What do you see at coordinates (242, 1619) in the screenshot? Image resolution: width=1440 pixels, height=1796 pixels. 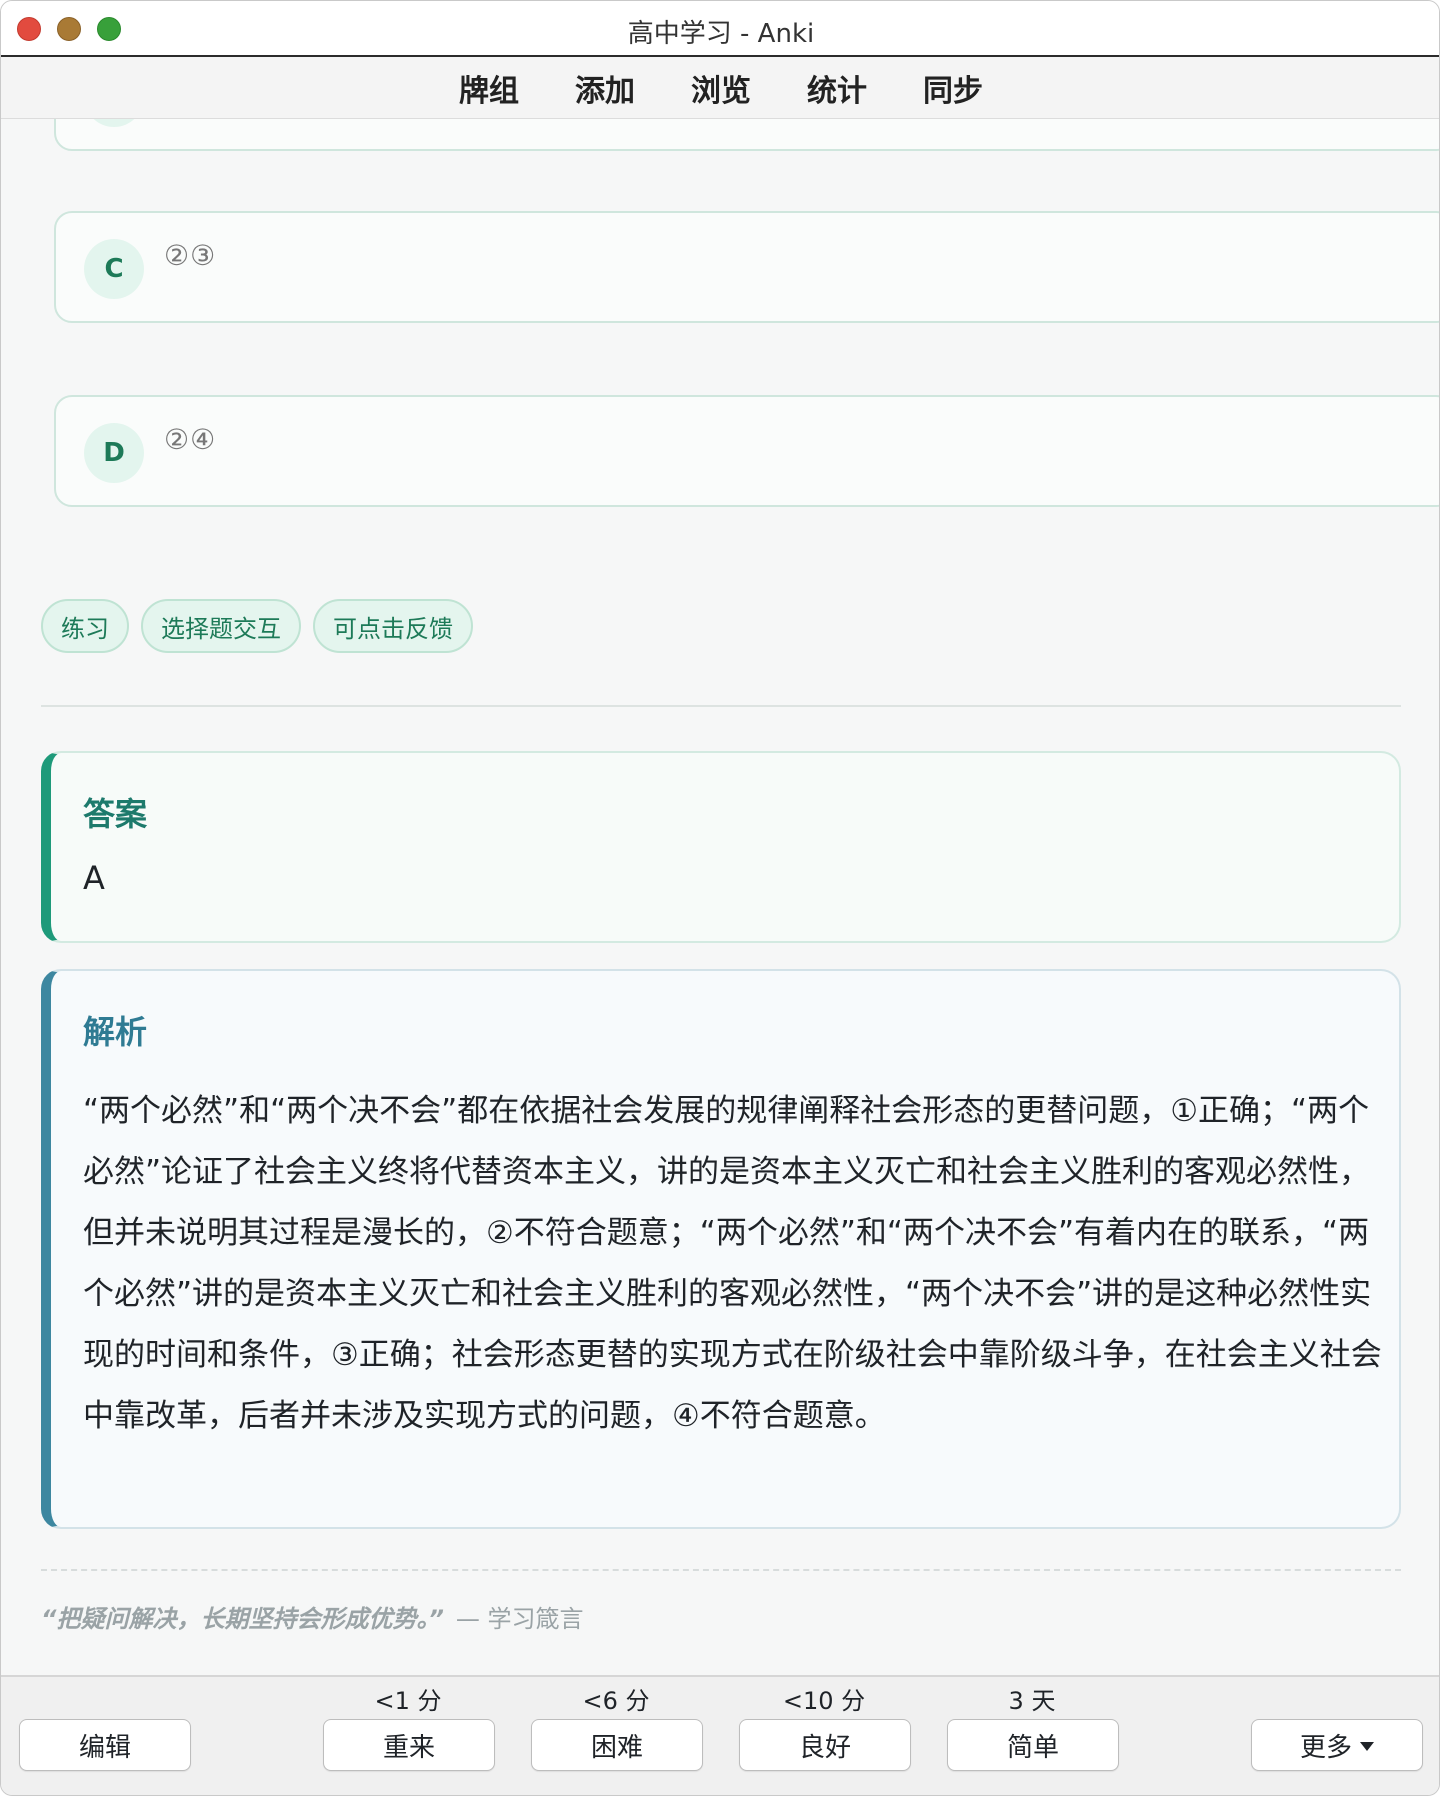 I see `quote-text: “把疑问解决，长期坚持会形成优势。”` at bounding box center [242, 1619].